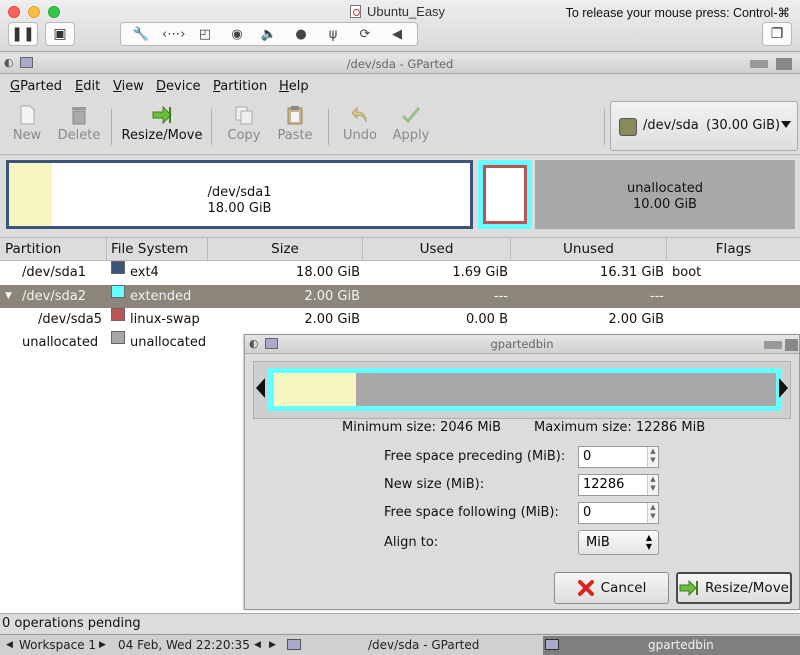 The width and height of the screenshot is (800, 655). Describe the element at coordinates (295, 126) in the screenshot. I see `paste-button: Paste` at that location.